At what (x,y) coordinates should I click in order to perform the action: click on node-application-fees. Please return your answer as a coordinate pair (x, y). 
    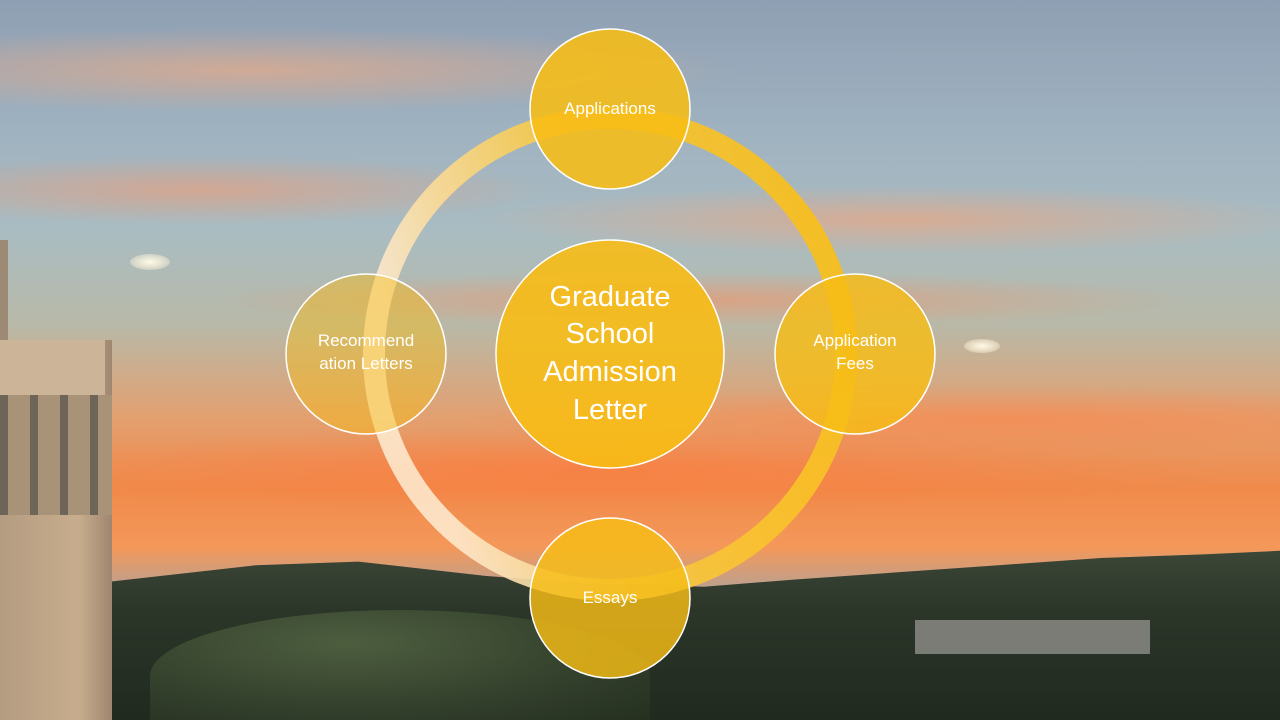
    Looking at the image, I should click on (855, 354).